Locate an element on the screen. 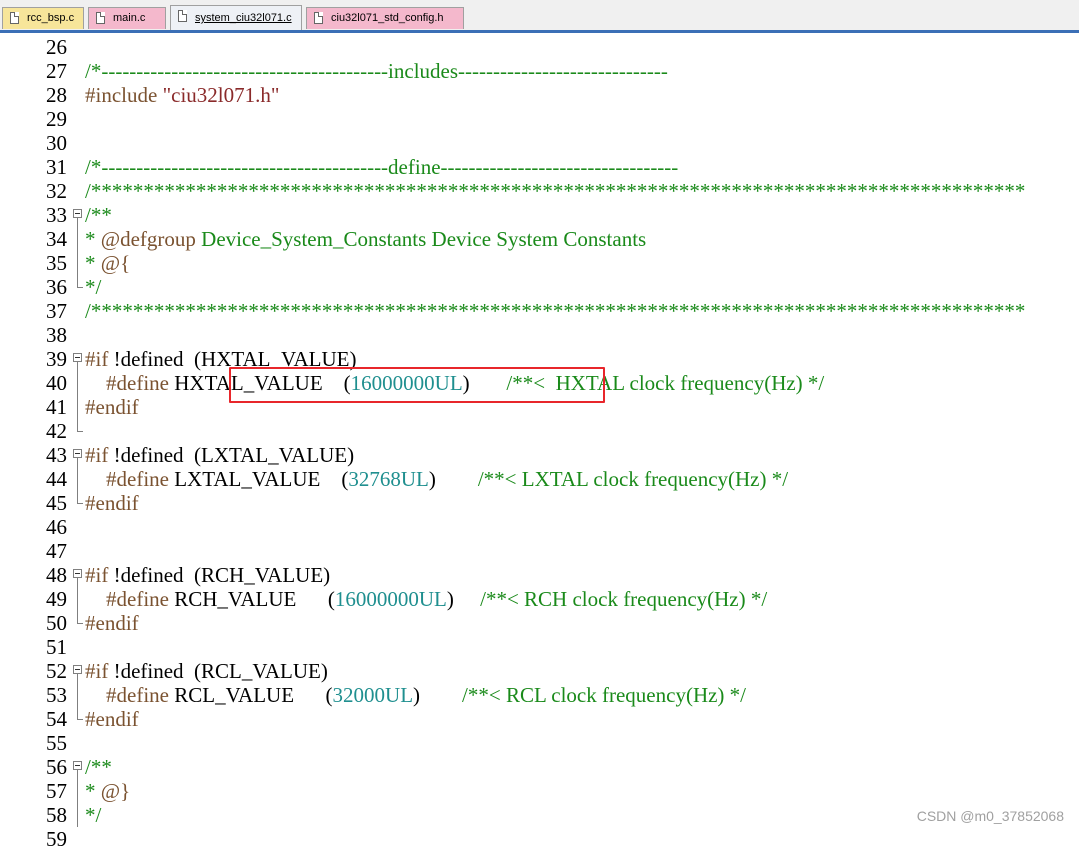  tab-system-ciu32l071-c: system_ciu32l071.c is located at coordinates (236, 17).